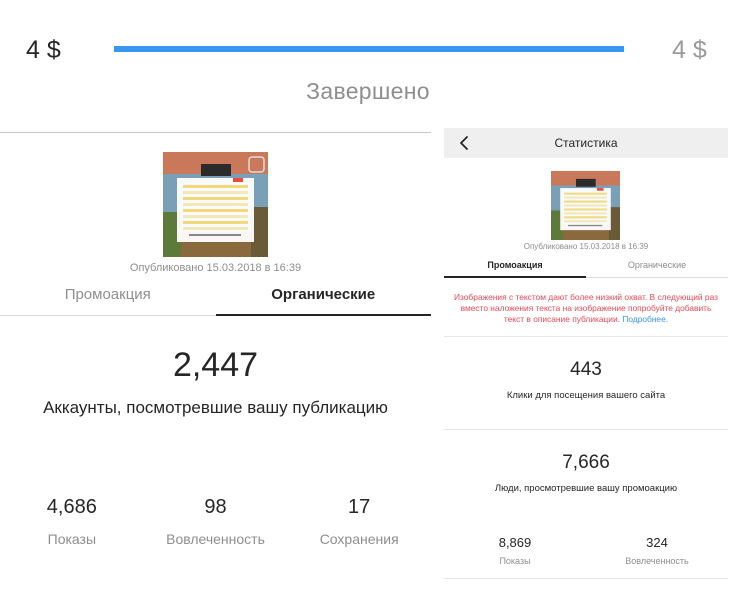 The image size is (729, 601). Describe the element at coordinates (215, 365) in the screenshot. I see `reach-value: 2,447` at that location.